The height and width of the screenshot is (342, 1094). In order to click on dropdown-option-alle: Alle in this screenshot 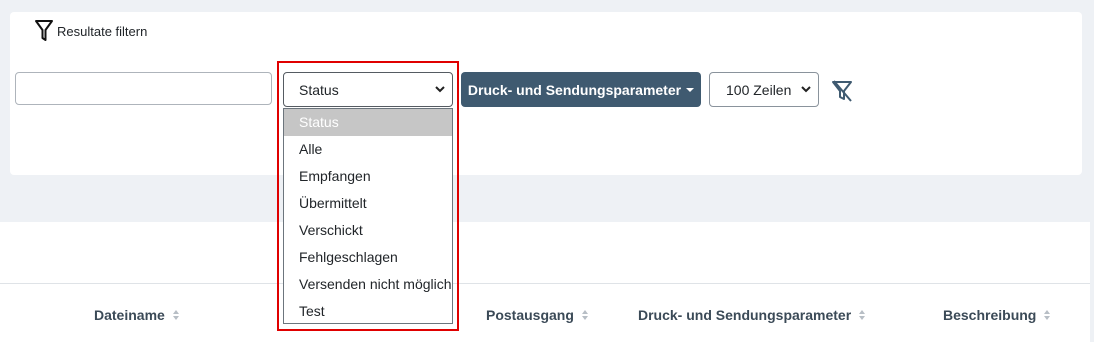, I will do `click(368, 149)`.